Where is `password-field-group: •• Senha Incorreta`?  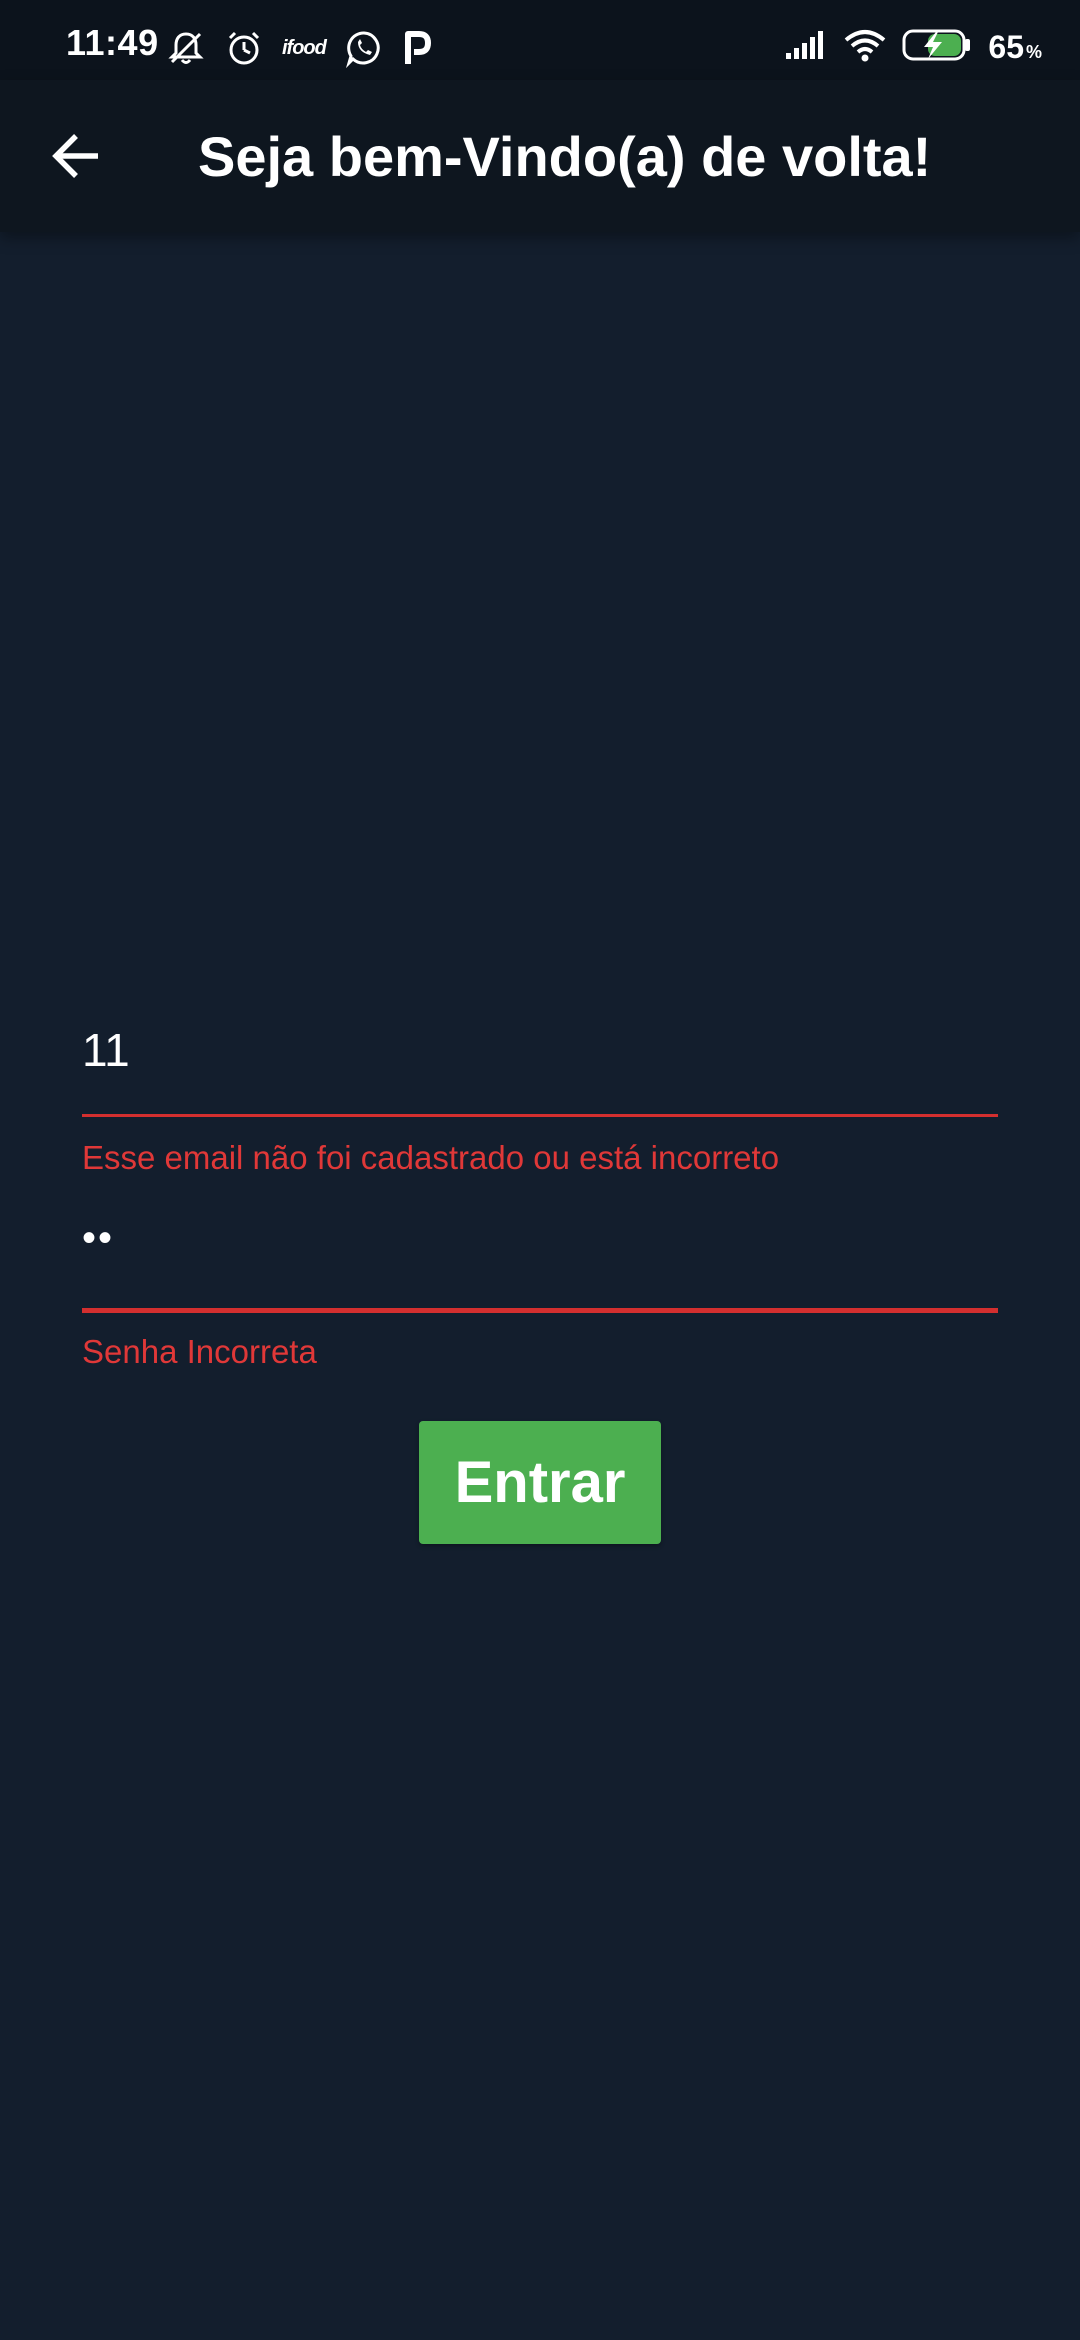 password-field-group: •• Senha Incorreta is located at coordinates (540, 1289).